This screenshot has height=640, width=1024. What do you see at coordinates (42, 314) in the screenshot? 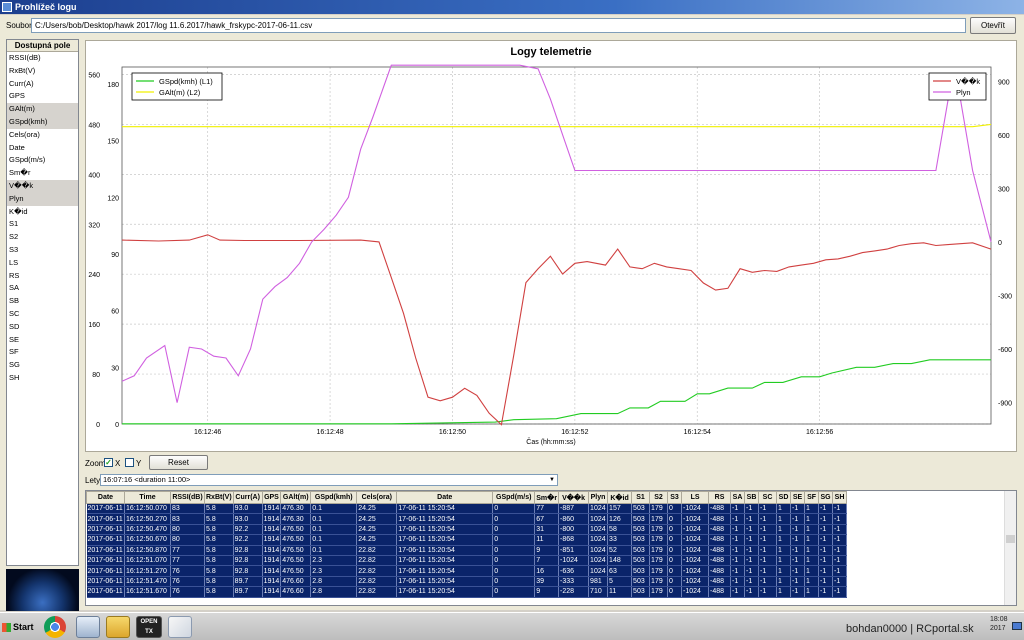
I see `field-item: SC` at bounding box center [42, 314].